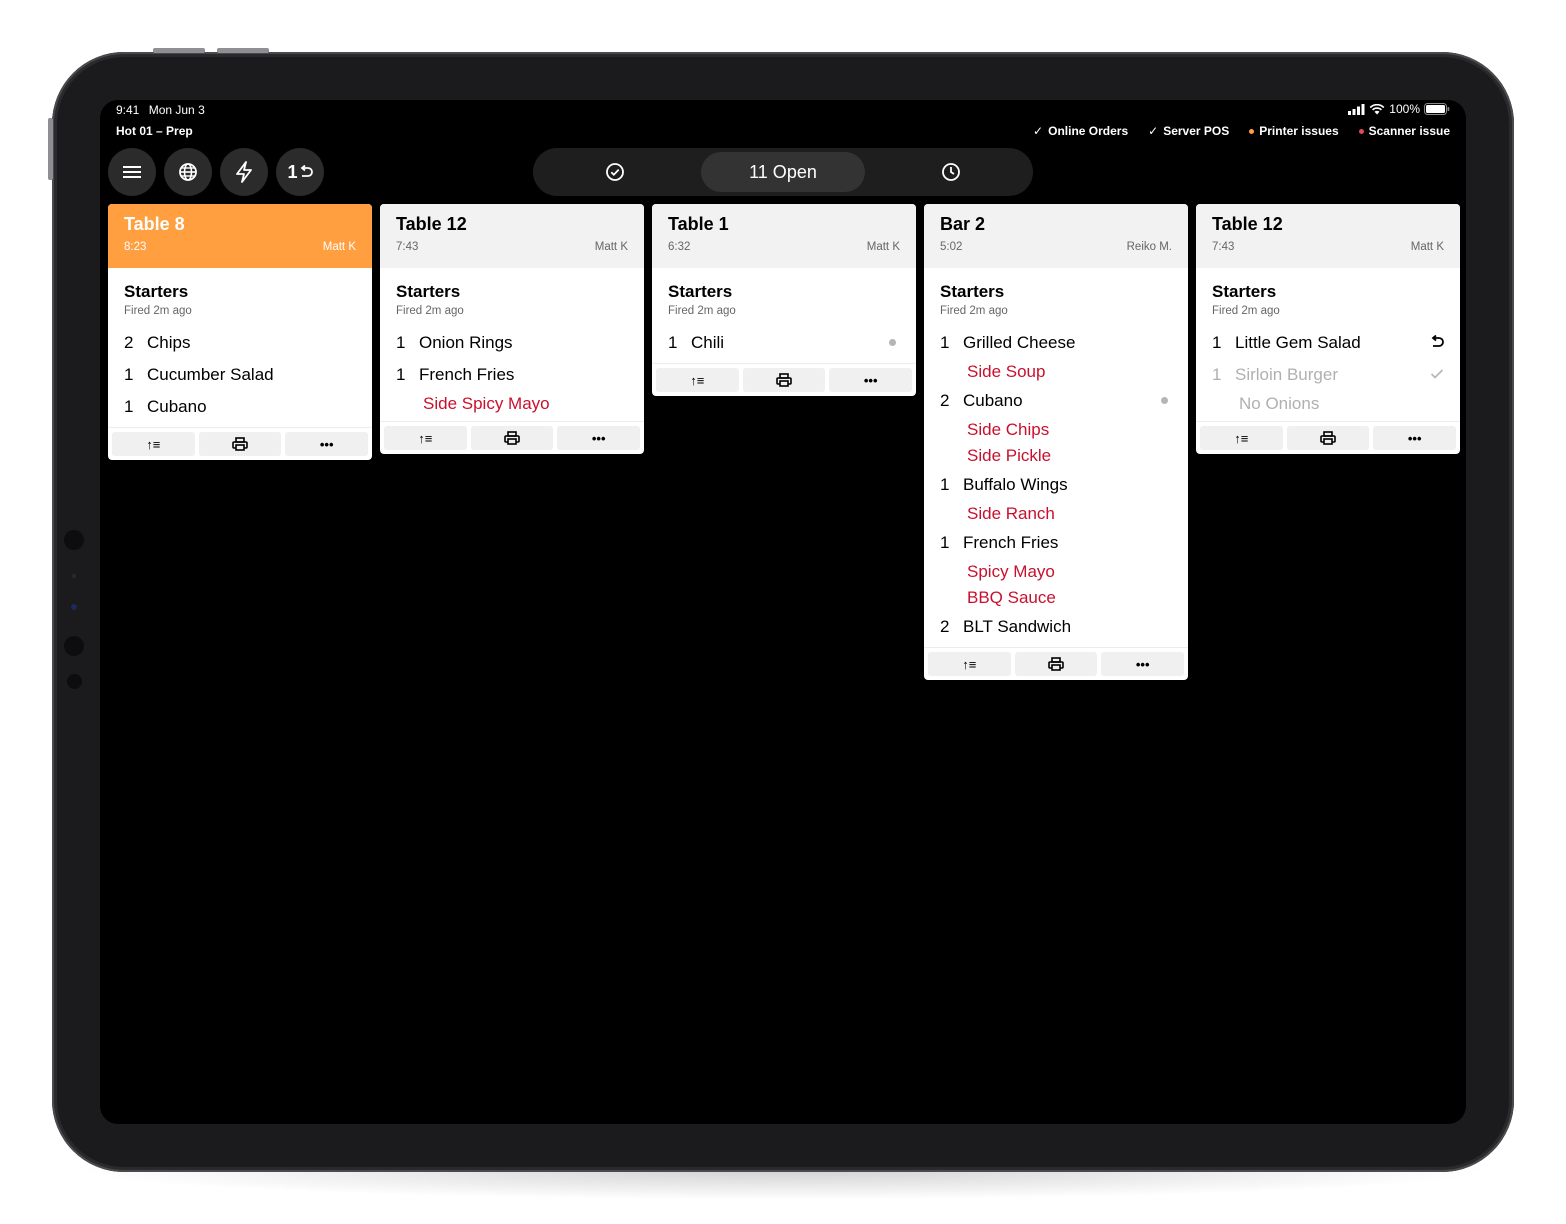 Image resolution: width=1566 pixels, height=1224 pixels. I want to click on integration-label: Online Orders, so click(1088, 131).